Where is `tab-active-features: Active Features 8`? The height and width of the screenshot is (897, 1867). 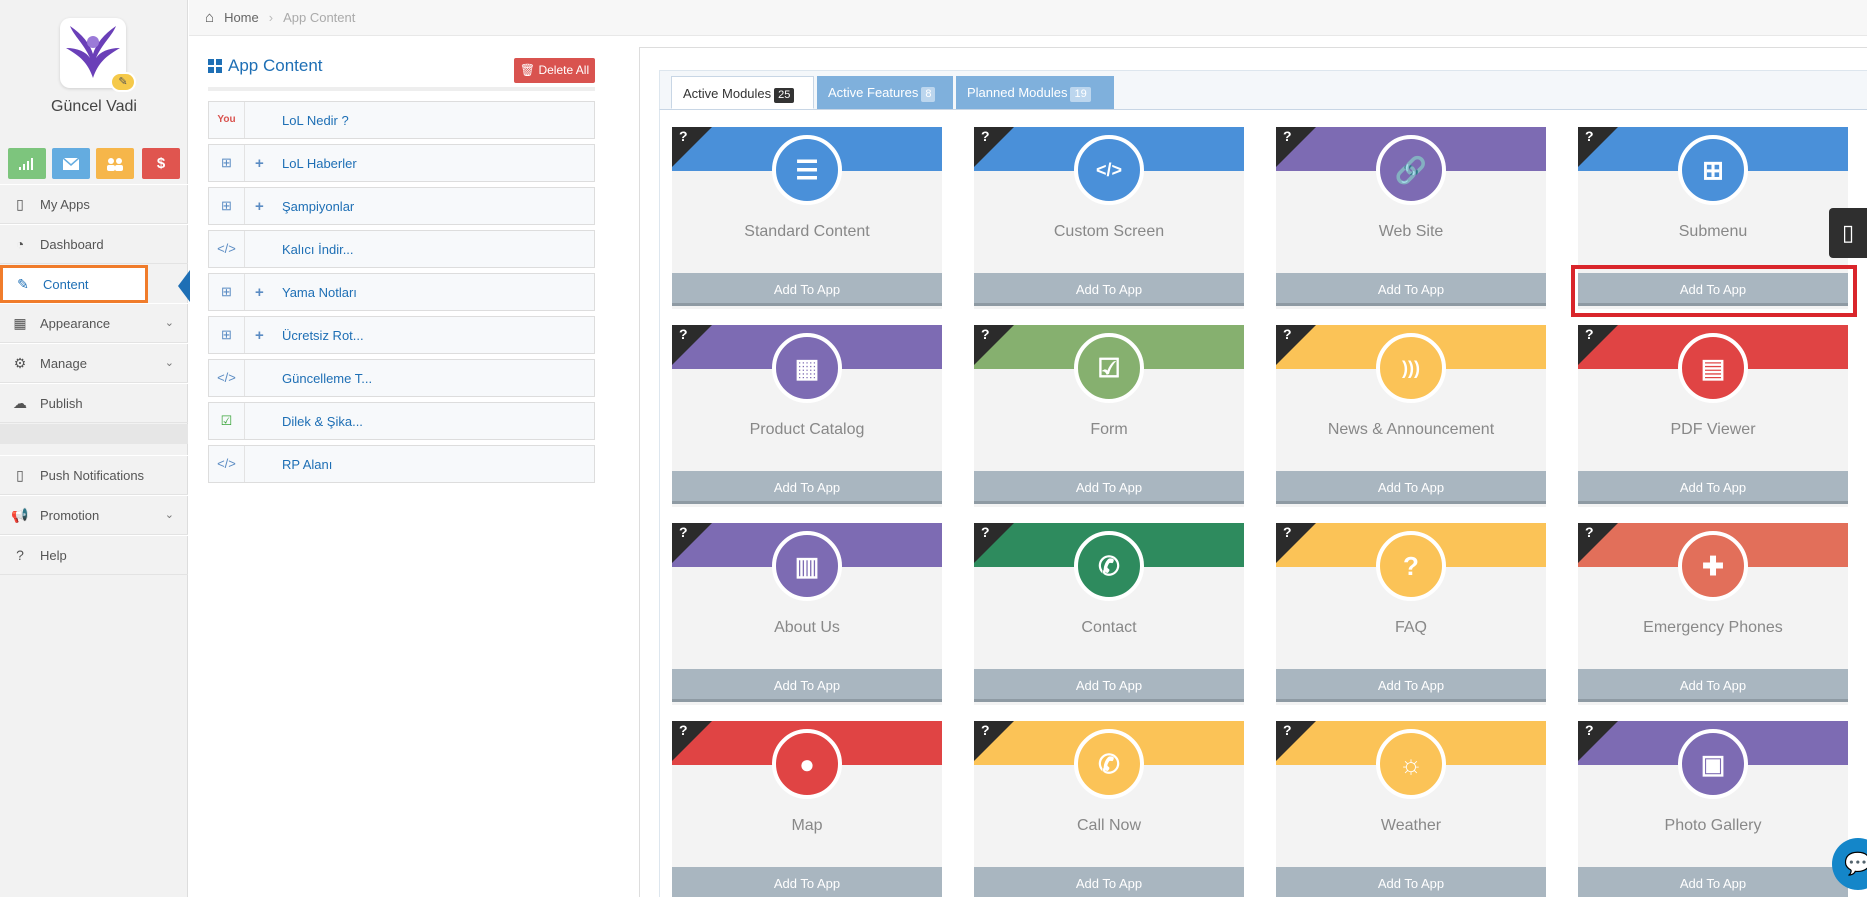
tab-active-features: Active Features 8 is located at coordinates (885, 92).